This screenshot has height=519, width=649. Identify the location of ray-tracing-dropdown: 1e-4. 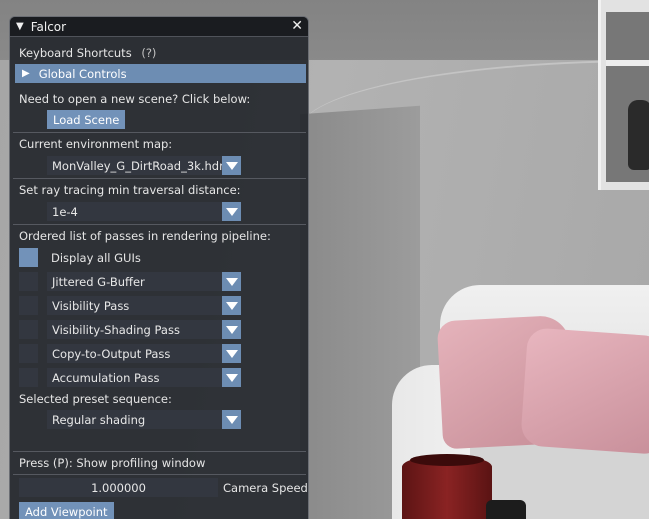
(144, 211).